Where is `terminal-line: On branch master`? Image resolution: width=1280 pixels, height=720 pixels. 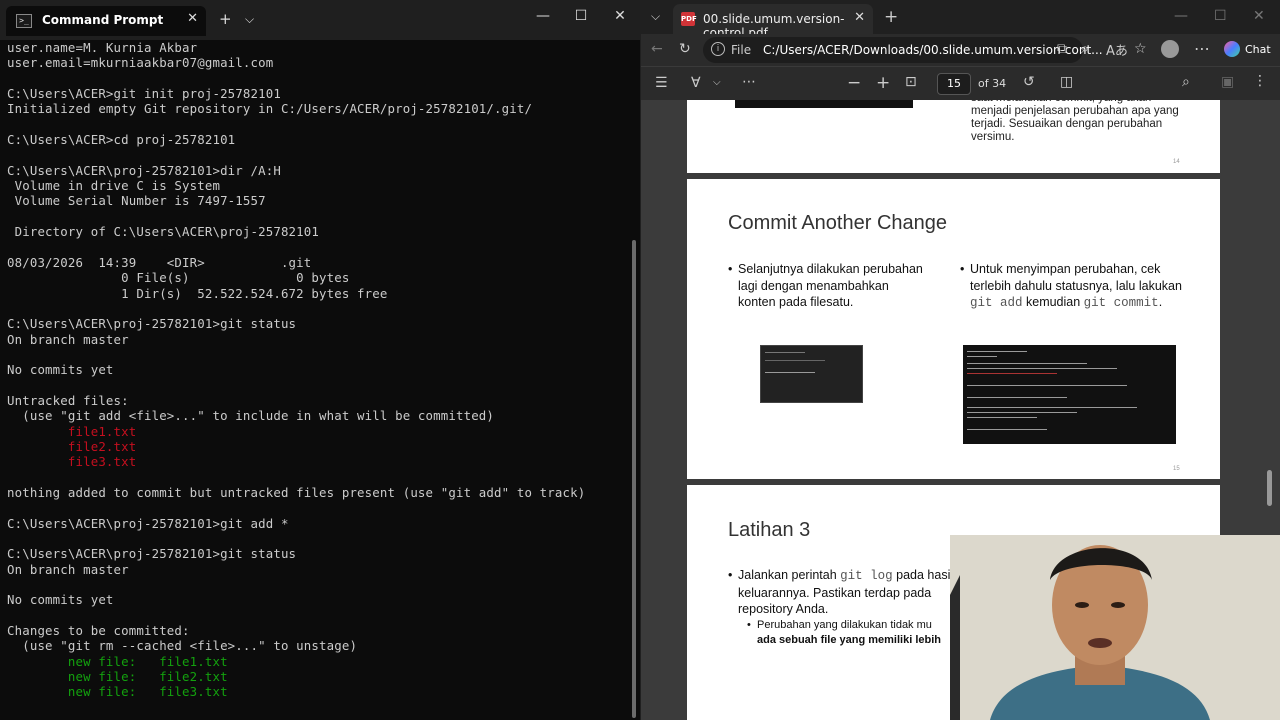 terminal-line: On branch master is located at coordinates (68, 339).